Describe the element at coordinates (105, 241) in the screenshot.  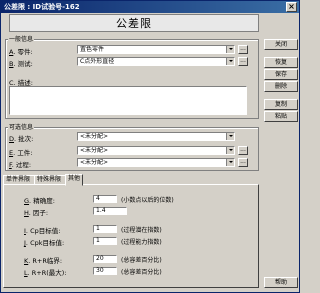
I see `cpk-field: 1` at that location.